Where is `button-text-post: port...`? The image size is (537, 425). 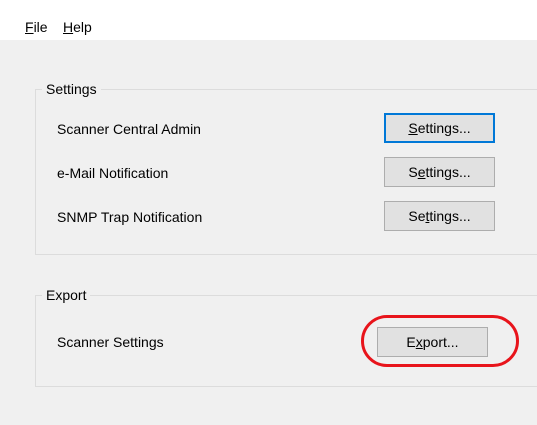
button-text-post: port... is located at coordinates (440, 342).